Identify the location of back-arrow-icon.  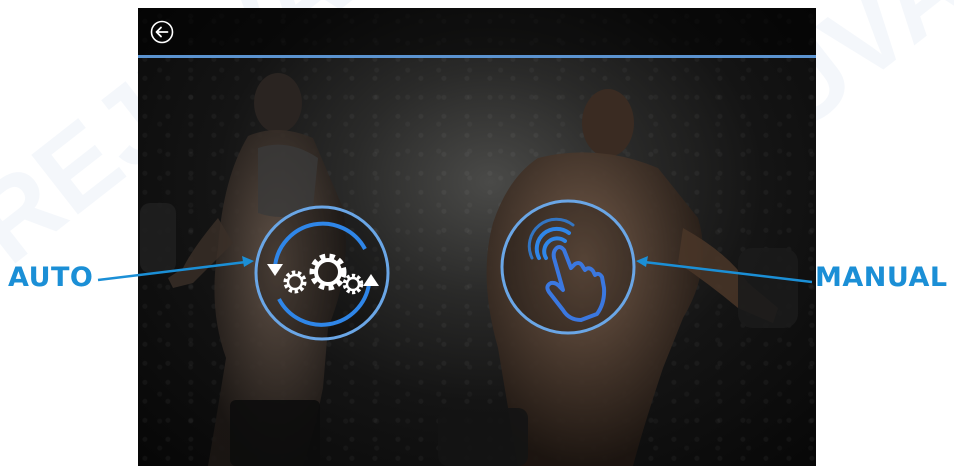
(162, 32).